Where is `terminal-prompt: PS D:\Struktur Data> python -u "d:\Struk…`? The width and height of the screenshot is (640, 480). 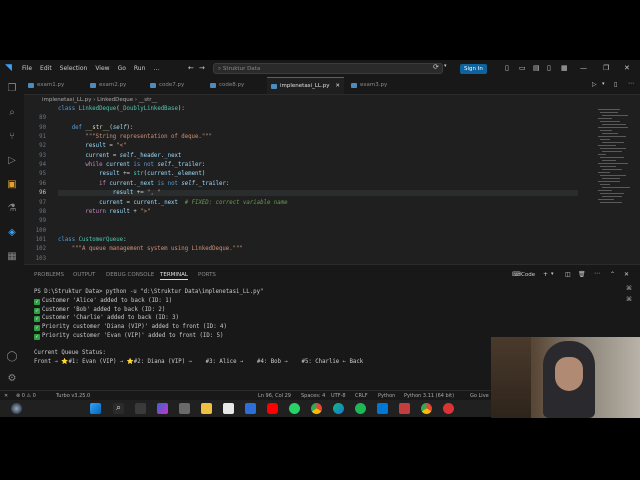
terminal-prompt: PS D:\Struktur Data> python -u "d:\Struk… is located at coordinates (149, 292).